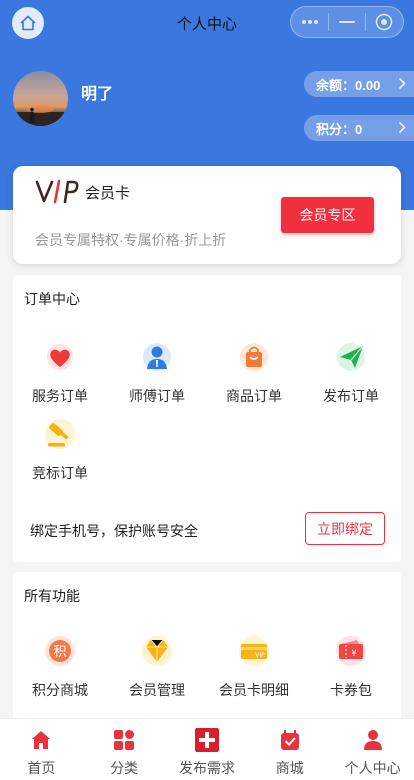 This screenshot has width=414, height=780. I want to click on tab-publish: 发布需求, so click(207, 749).